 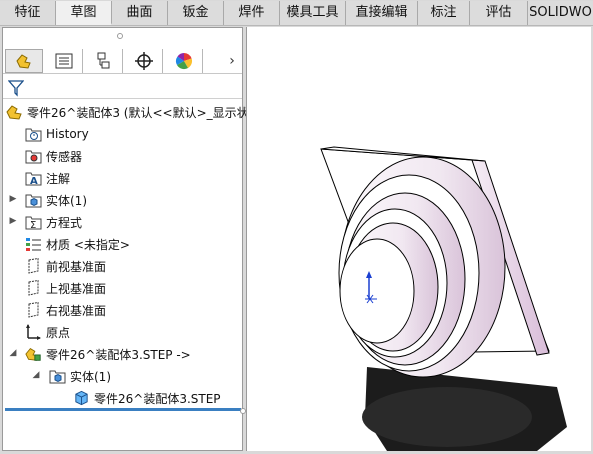 What do you see at coordinates (560, 13) in the screenshot?
I see `tab-solidworks-addins: SOLIDWO` at bounding box center [560, 13].